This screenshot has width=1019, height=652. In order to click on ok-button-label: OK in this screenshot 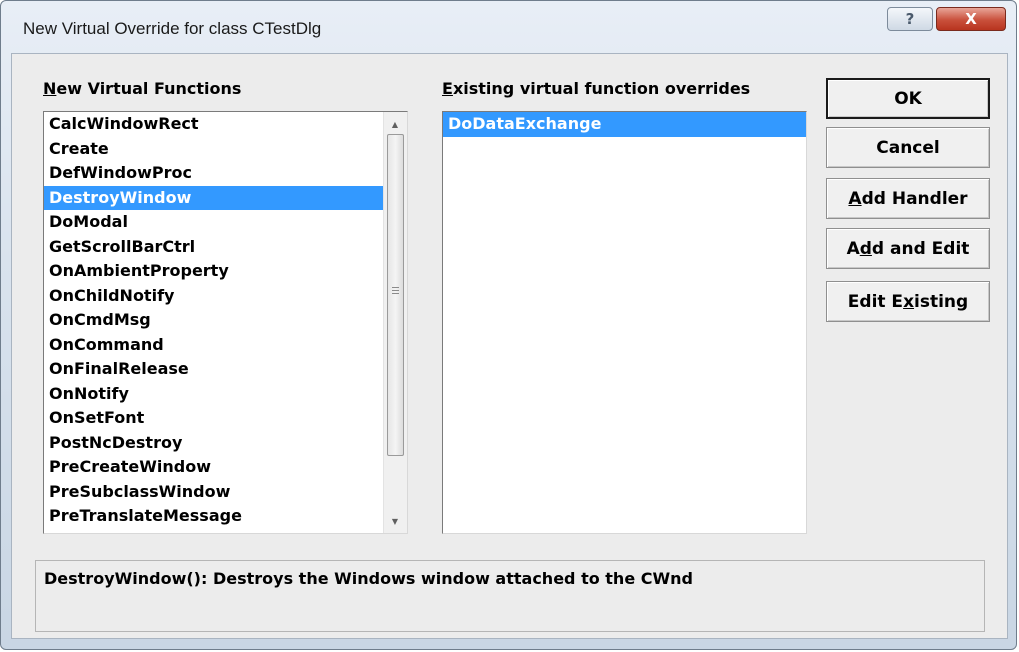, I will do `click(908, 98)`.